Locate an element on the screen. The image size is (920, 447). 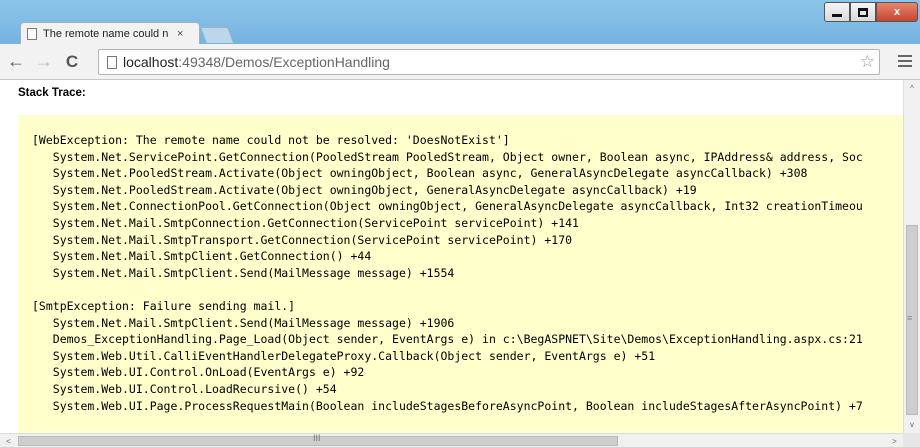
scroll-down-icon: v is located at coordinates (912, 424).